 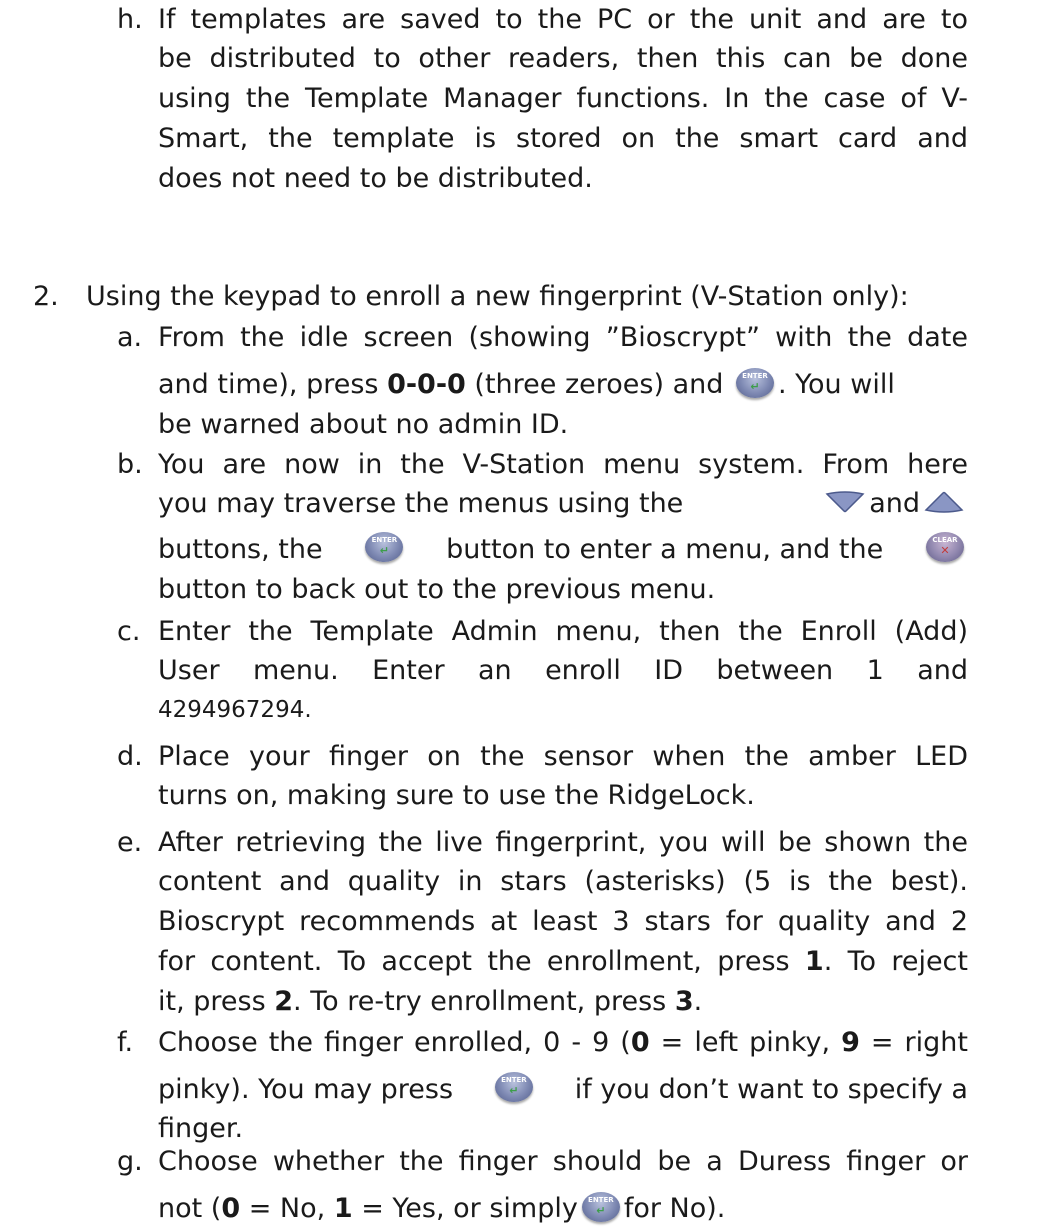 I want to click on item-b-line-3-text: buttons, the, so click(x=240, y=549).